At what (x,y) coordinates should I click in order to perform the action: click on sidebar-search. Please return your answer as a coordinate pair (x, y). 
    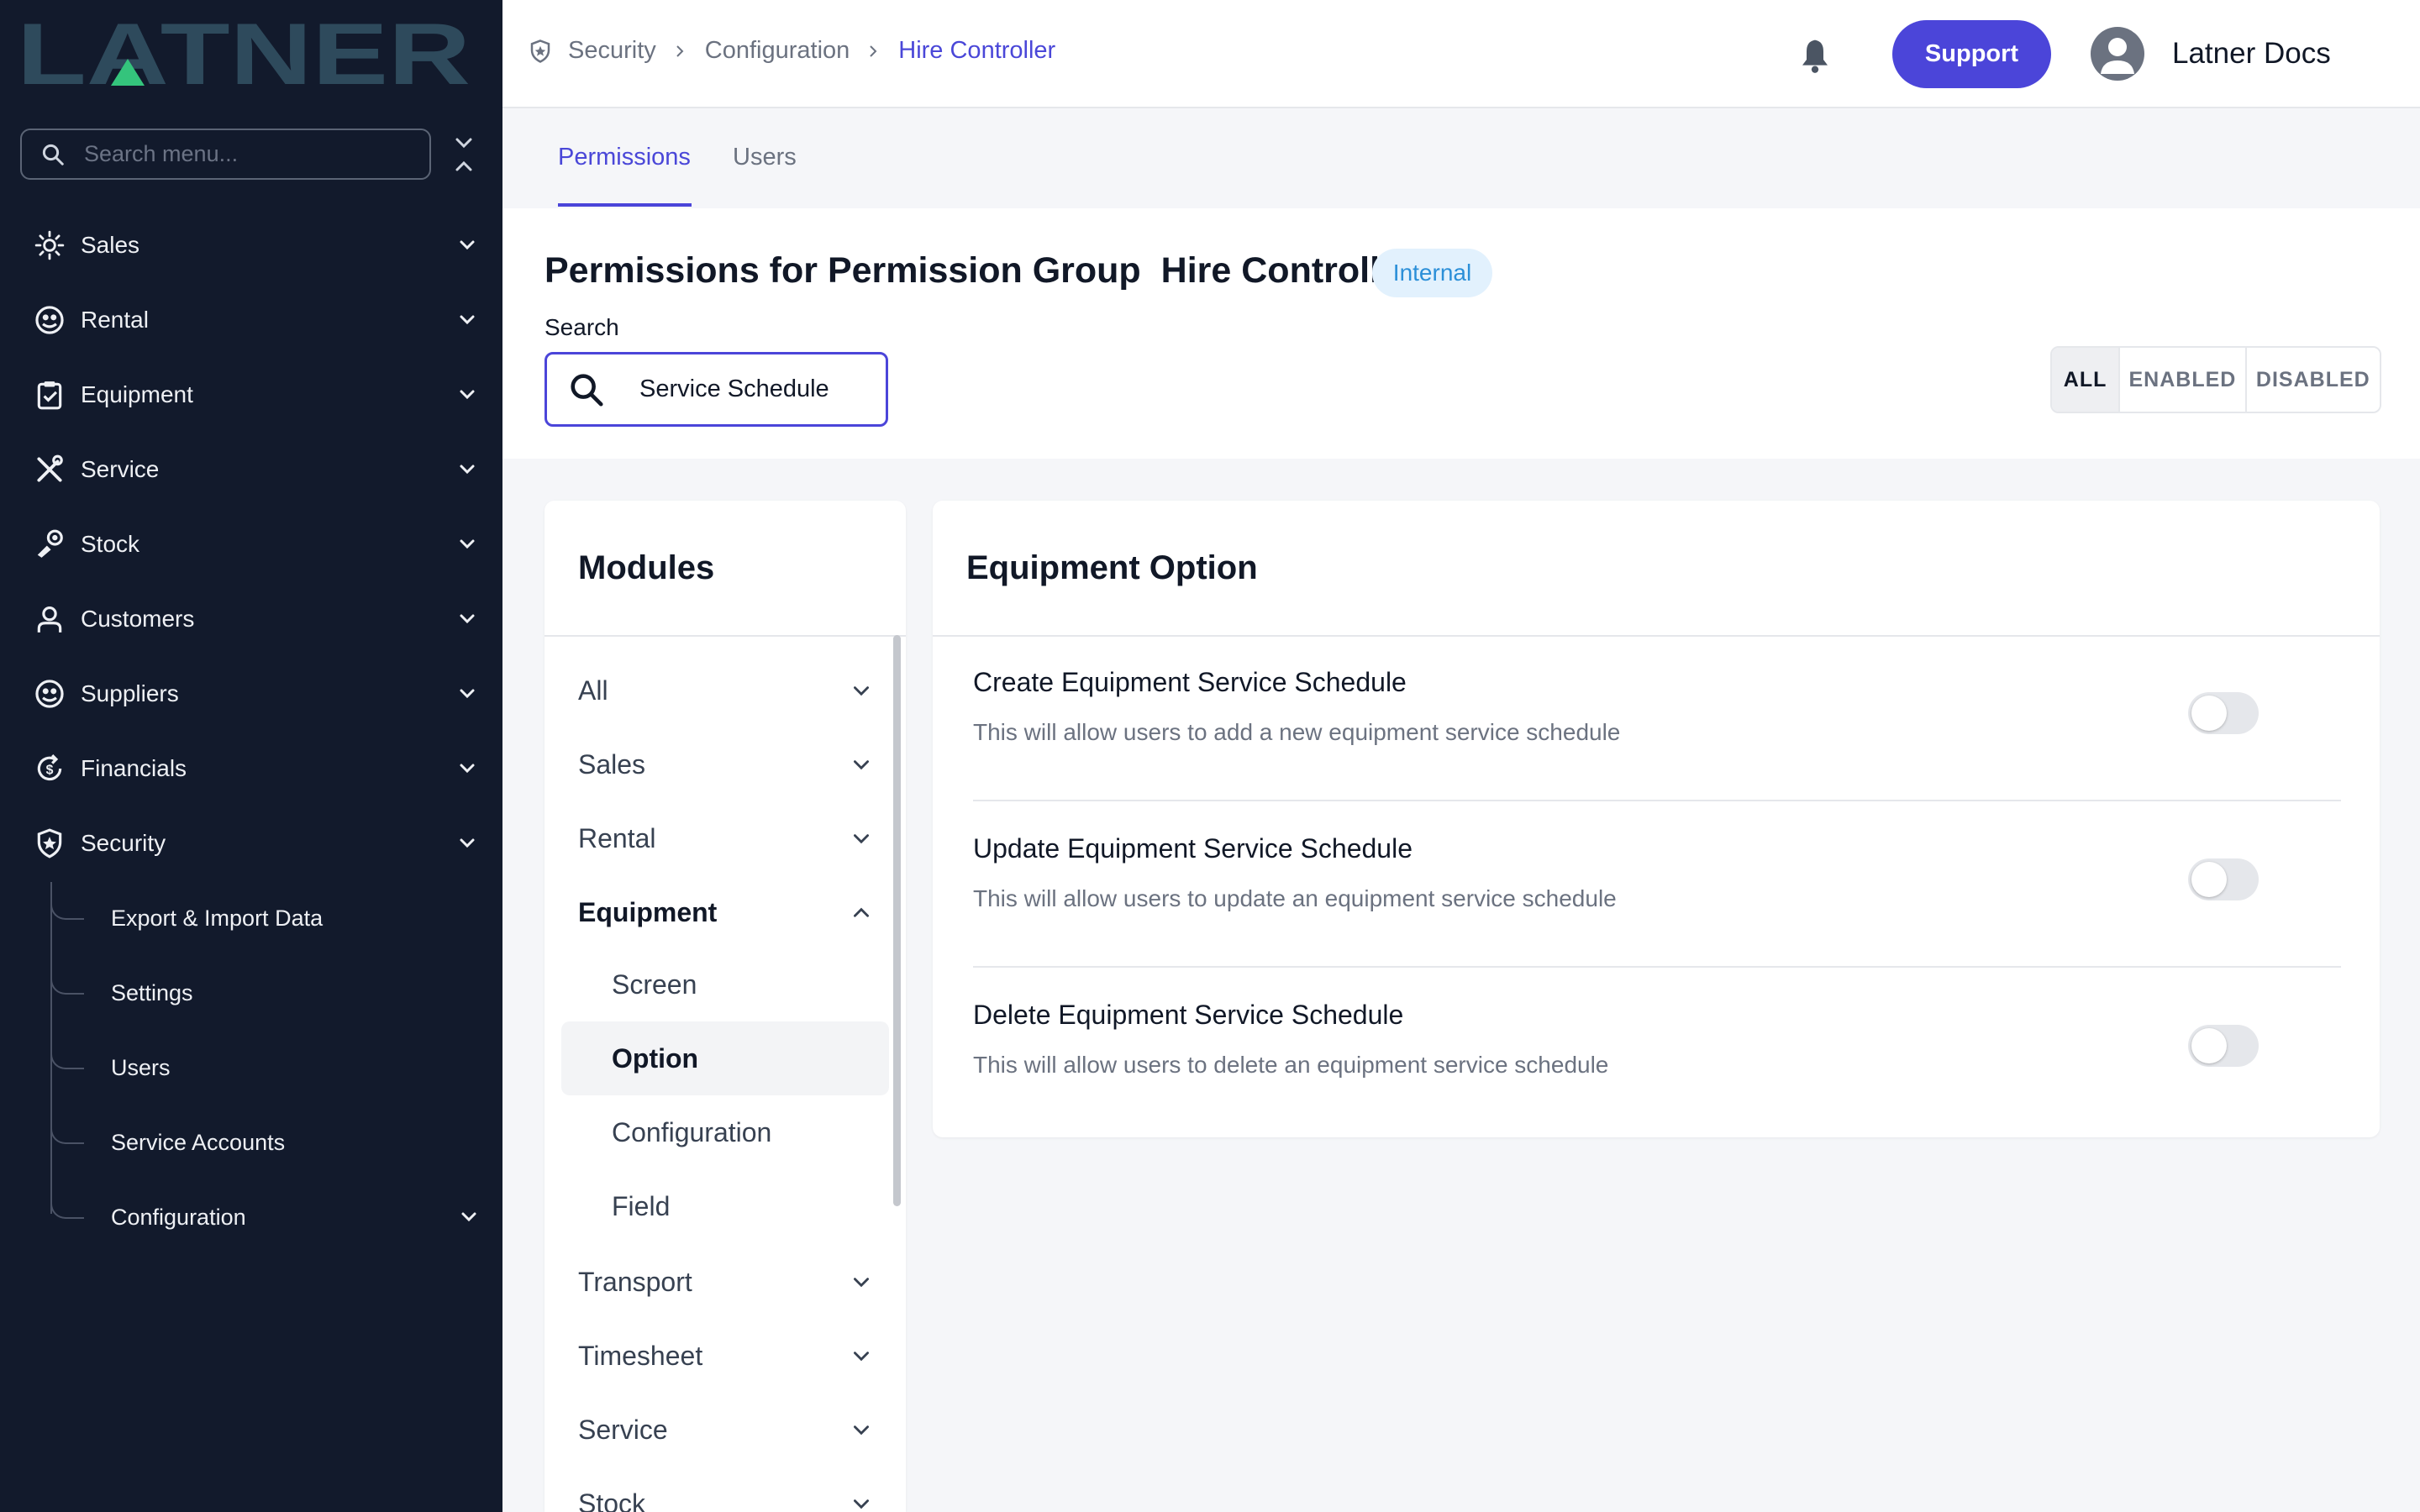
    Looking at the image, I should click on (225, 154).